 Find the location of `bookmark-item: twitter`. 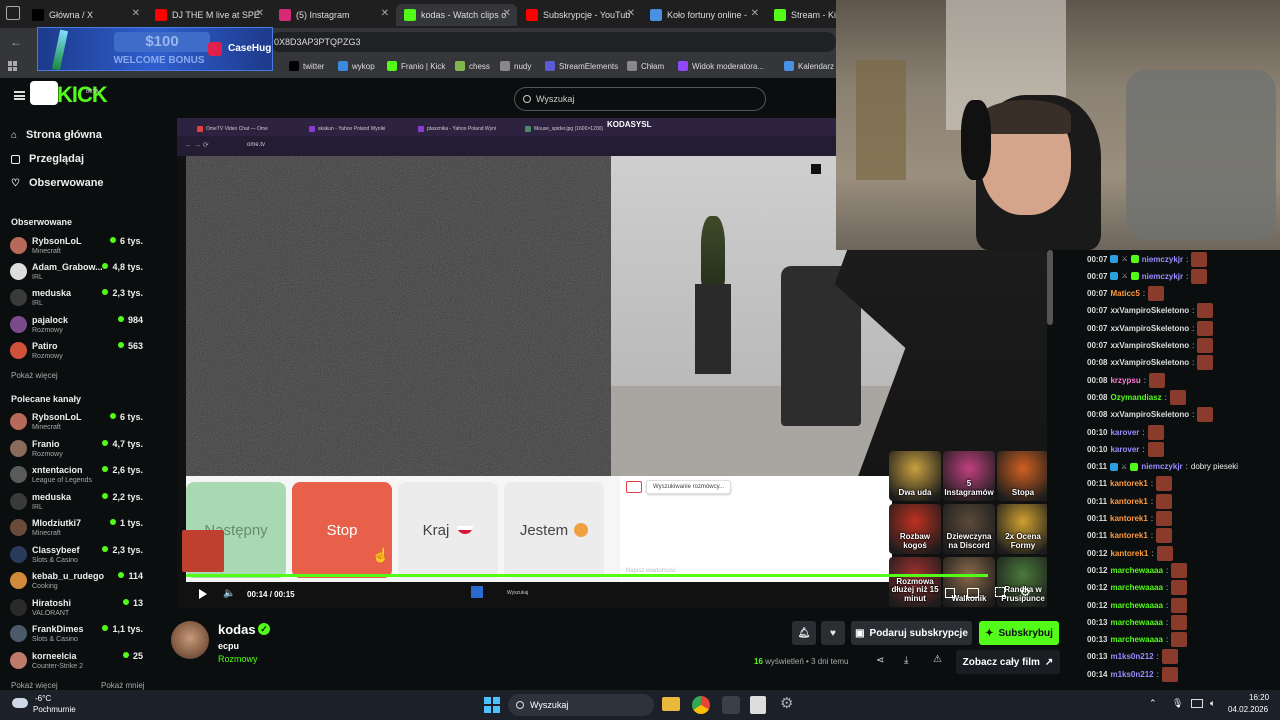

bookmark-item: twitter is located at coordinates (306, 66).